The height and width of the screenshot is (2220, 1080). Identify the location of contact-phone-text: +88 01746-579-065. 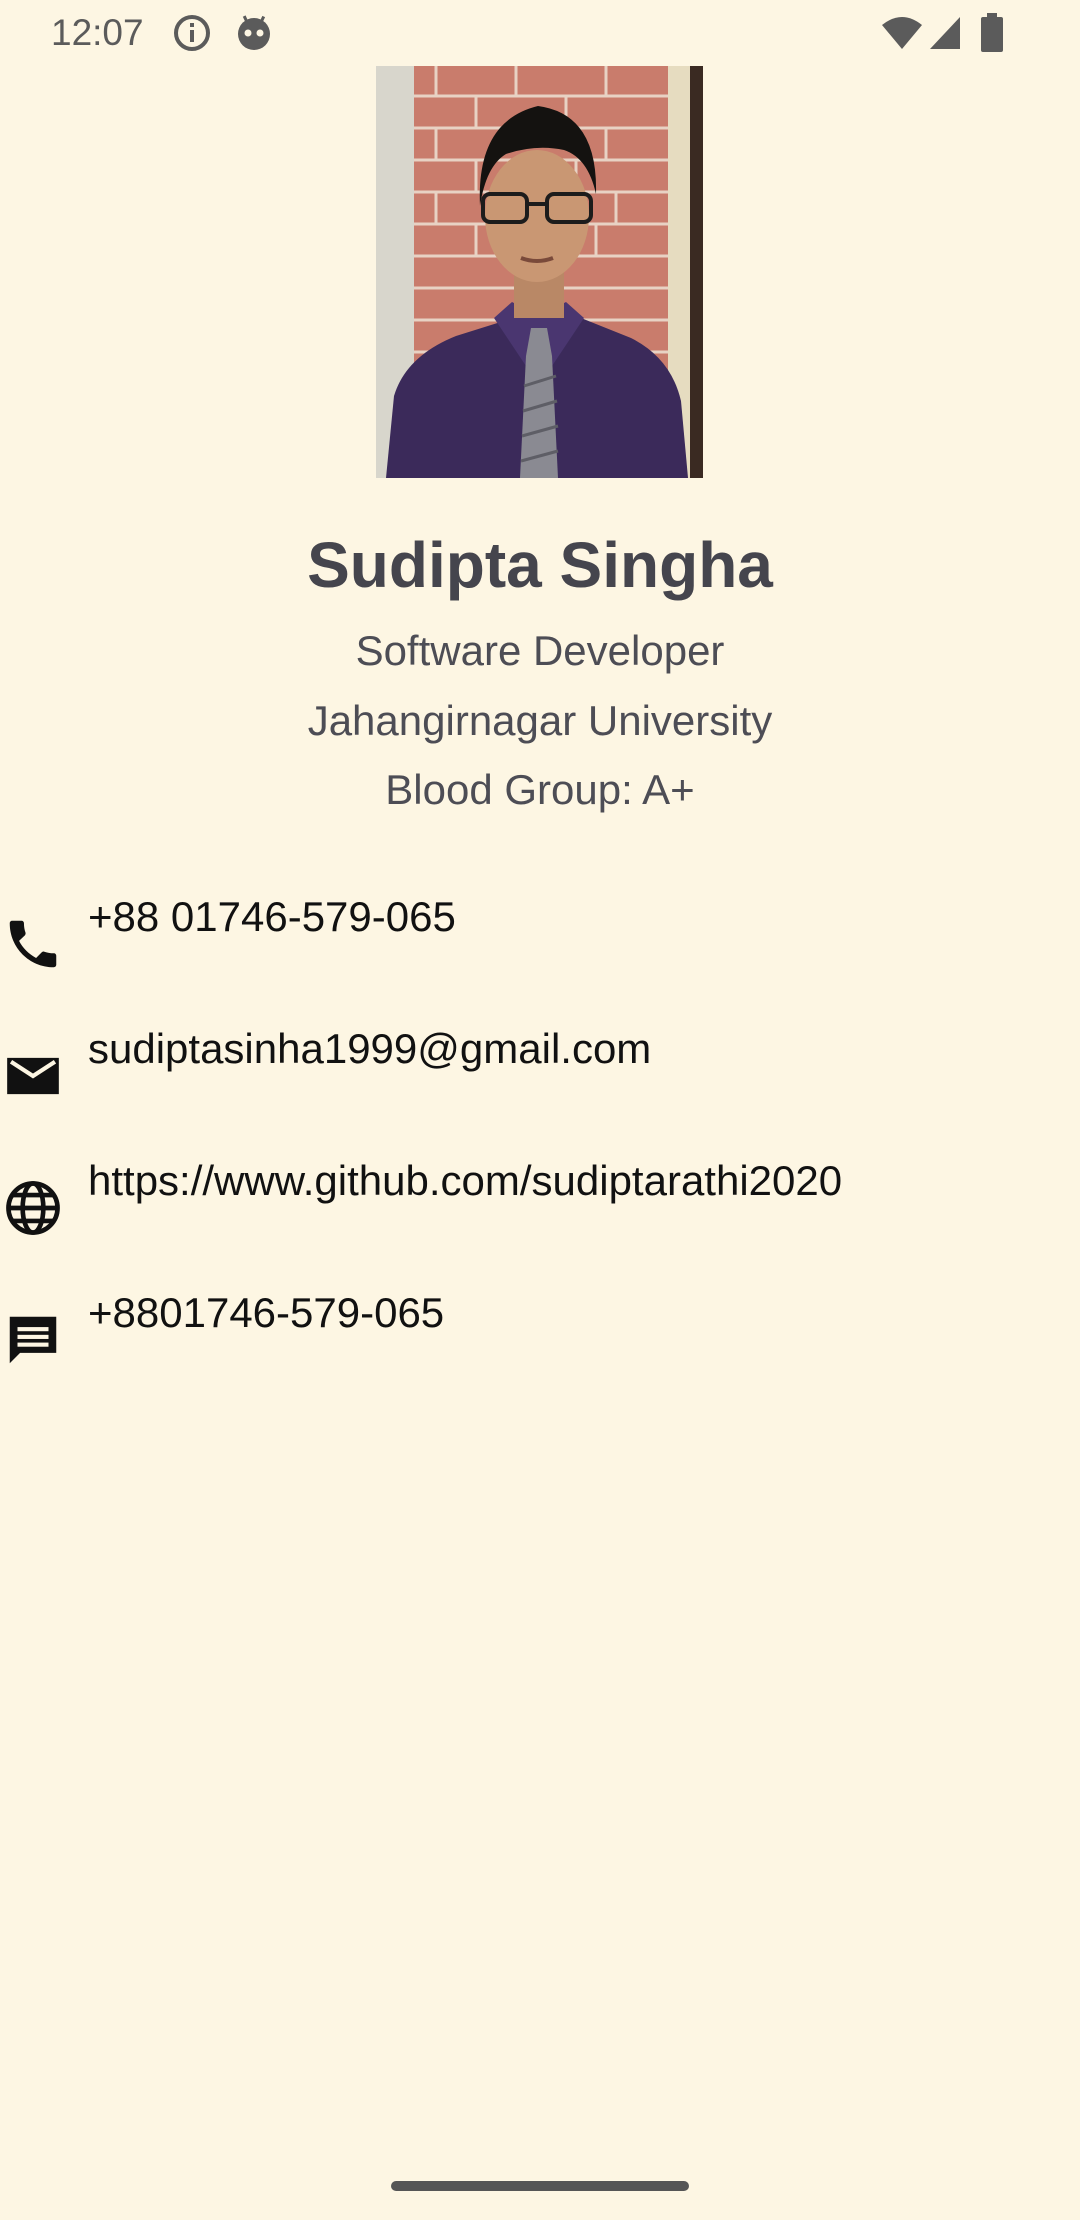
(272, 916).